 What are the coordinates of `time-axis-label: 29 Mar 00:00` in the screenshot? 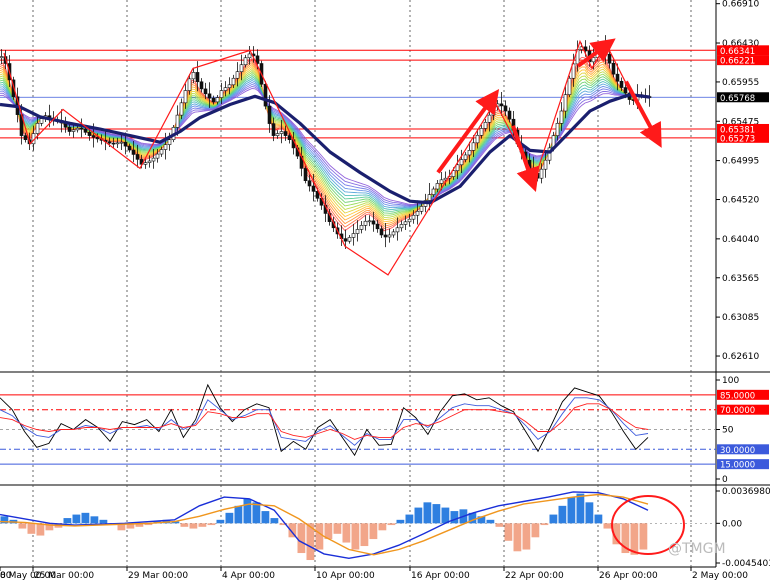 It's located at (158, 576).